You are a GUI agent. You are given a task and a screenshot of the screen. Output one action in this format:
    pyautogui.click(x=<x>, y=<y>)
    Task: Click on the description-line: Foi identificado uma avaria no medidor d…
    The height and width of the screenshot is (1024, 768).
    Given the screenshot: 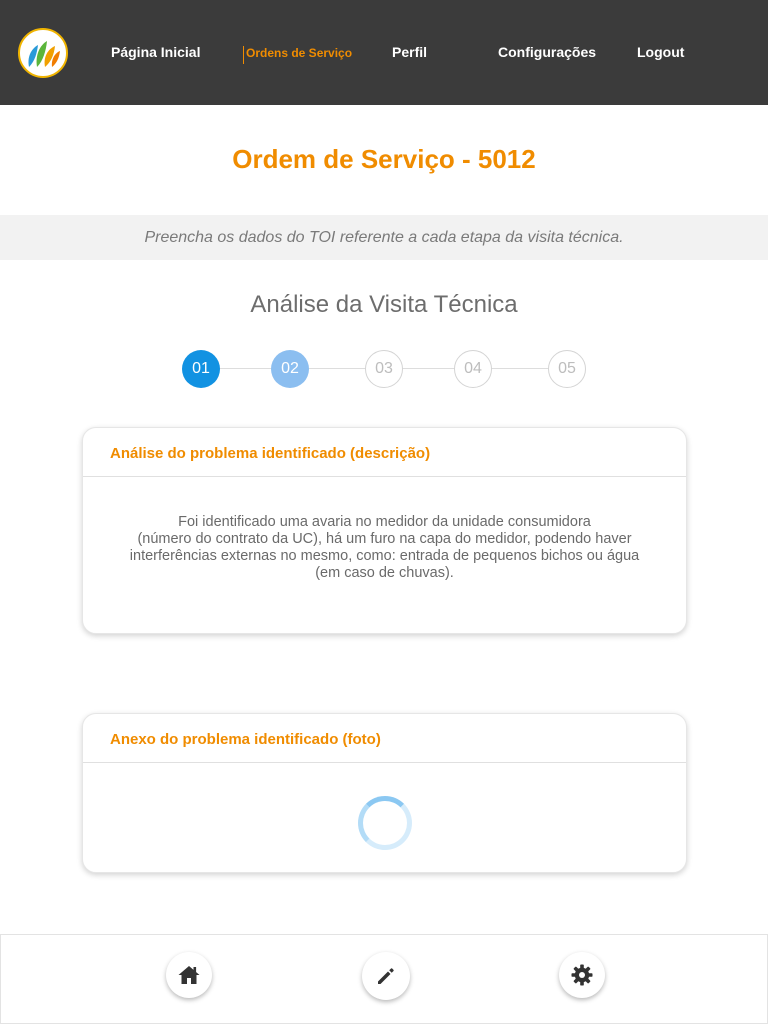 What is the action you would take?
    pyautogui.click(x=384, y=522)
    